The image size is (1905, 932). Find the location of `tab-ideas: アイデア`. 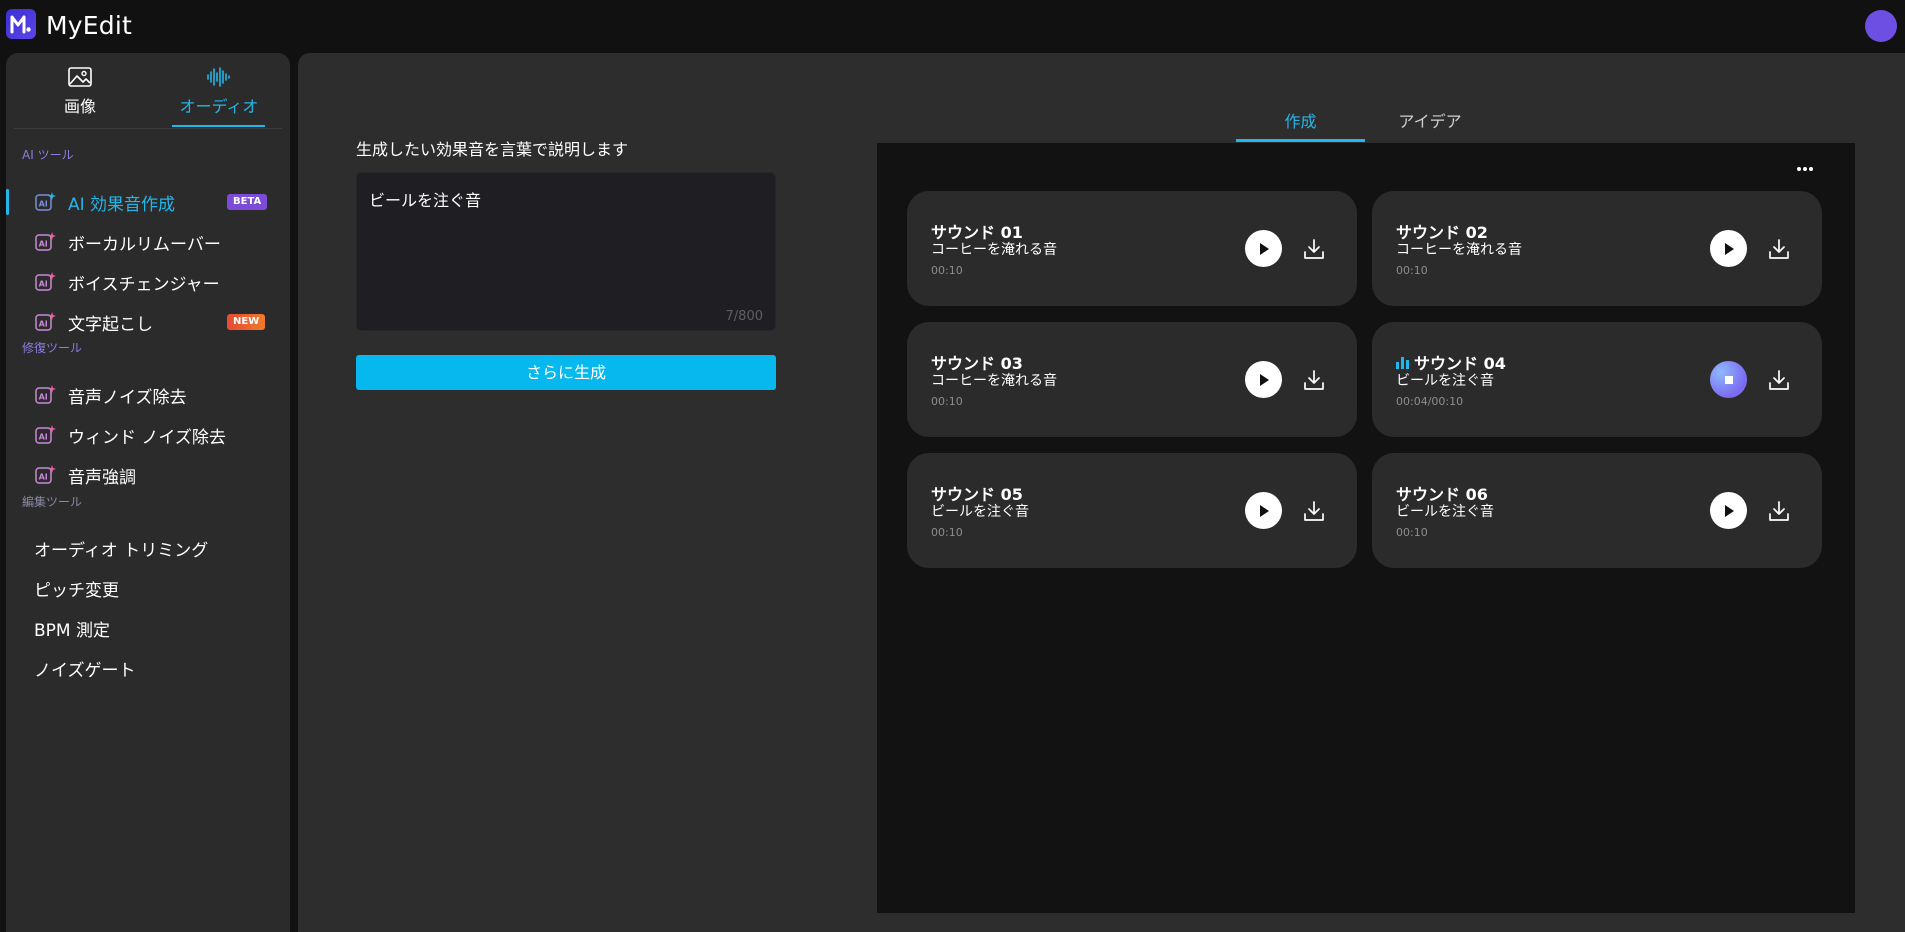

tab-ideas: アイデア is located at coordinates (1430, 123).